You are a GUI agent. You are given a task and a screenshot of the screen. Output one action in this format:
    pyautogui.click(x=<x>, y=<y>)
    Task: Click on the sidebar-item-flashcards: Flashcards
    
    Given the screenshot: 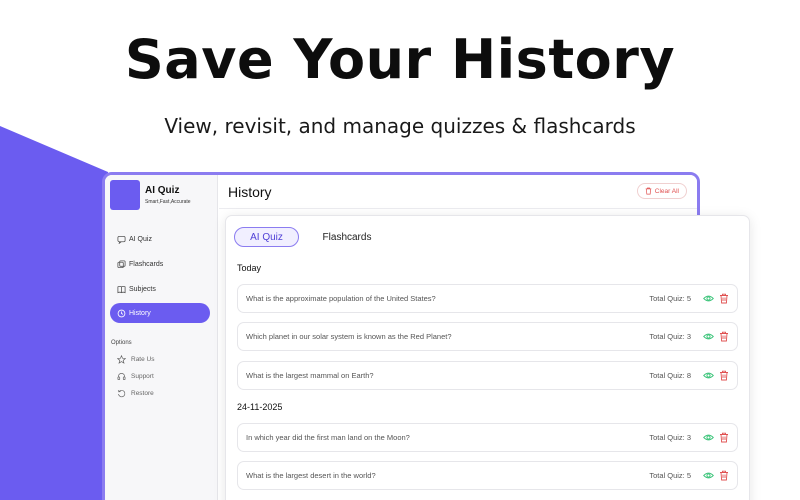 What is the action you would take?
    pyautogui.click(x=160, y=264)
    